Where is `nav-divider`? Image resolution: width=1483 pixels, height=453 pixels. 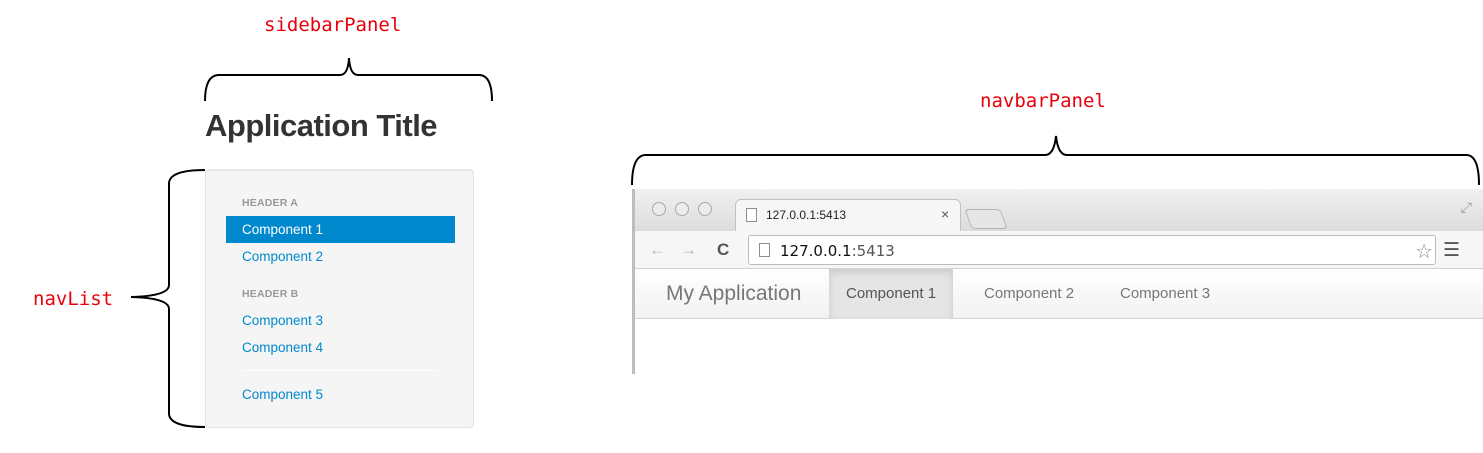 nav-divider is located at coordinates (340, 370).